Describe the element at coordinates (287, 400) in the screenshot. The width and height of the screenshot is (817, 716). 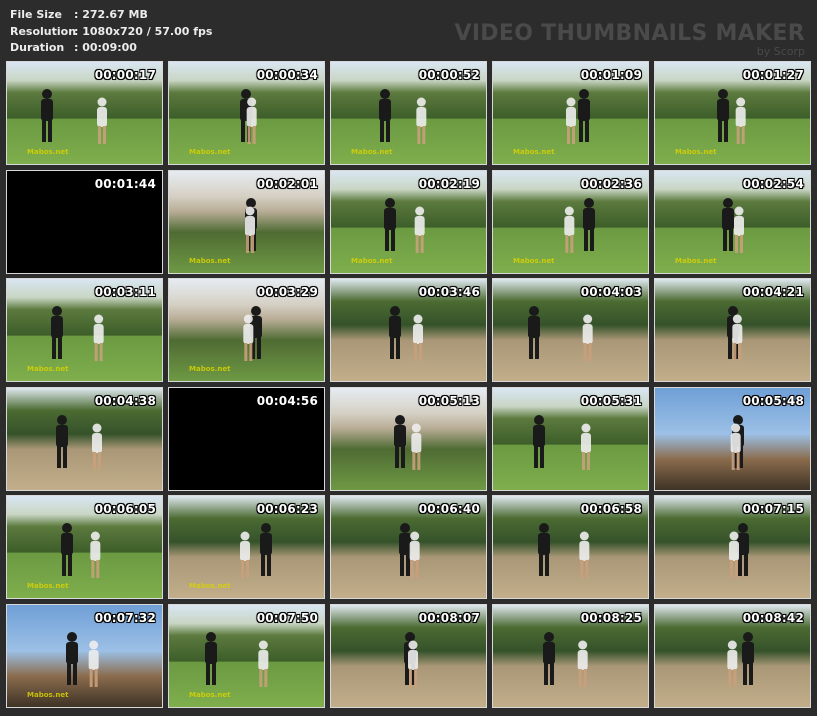
I see `thumbnail-timestamp: 00:04:56` at that location.